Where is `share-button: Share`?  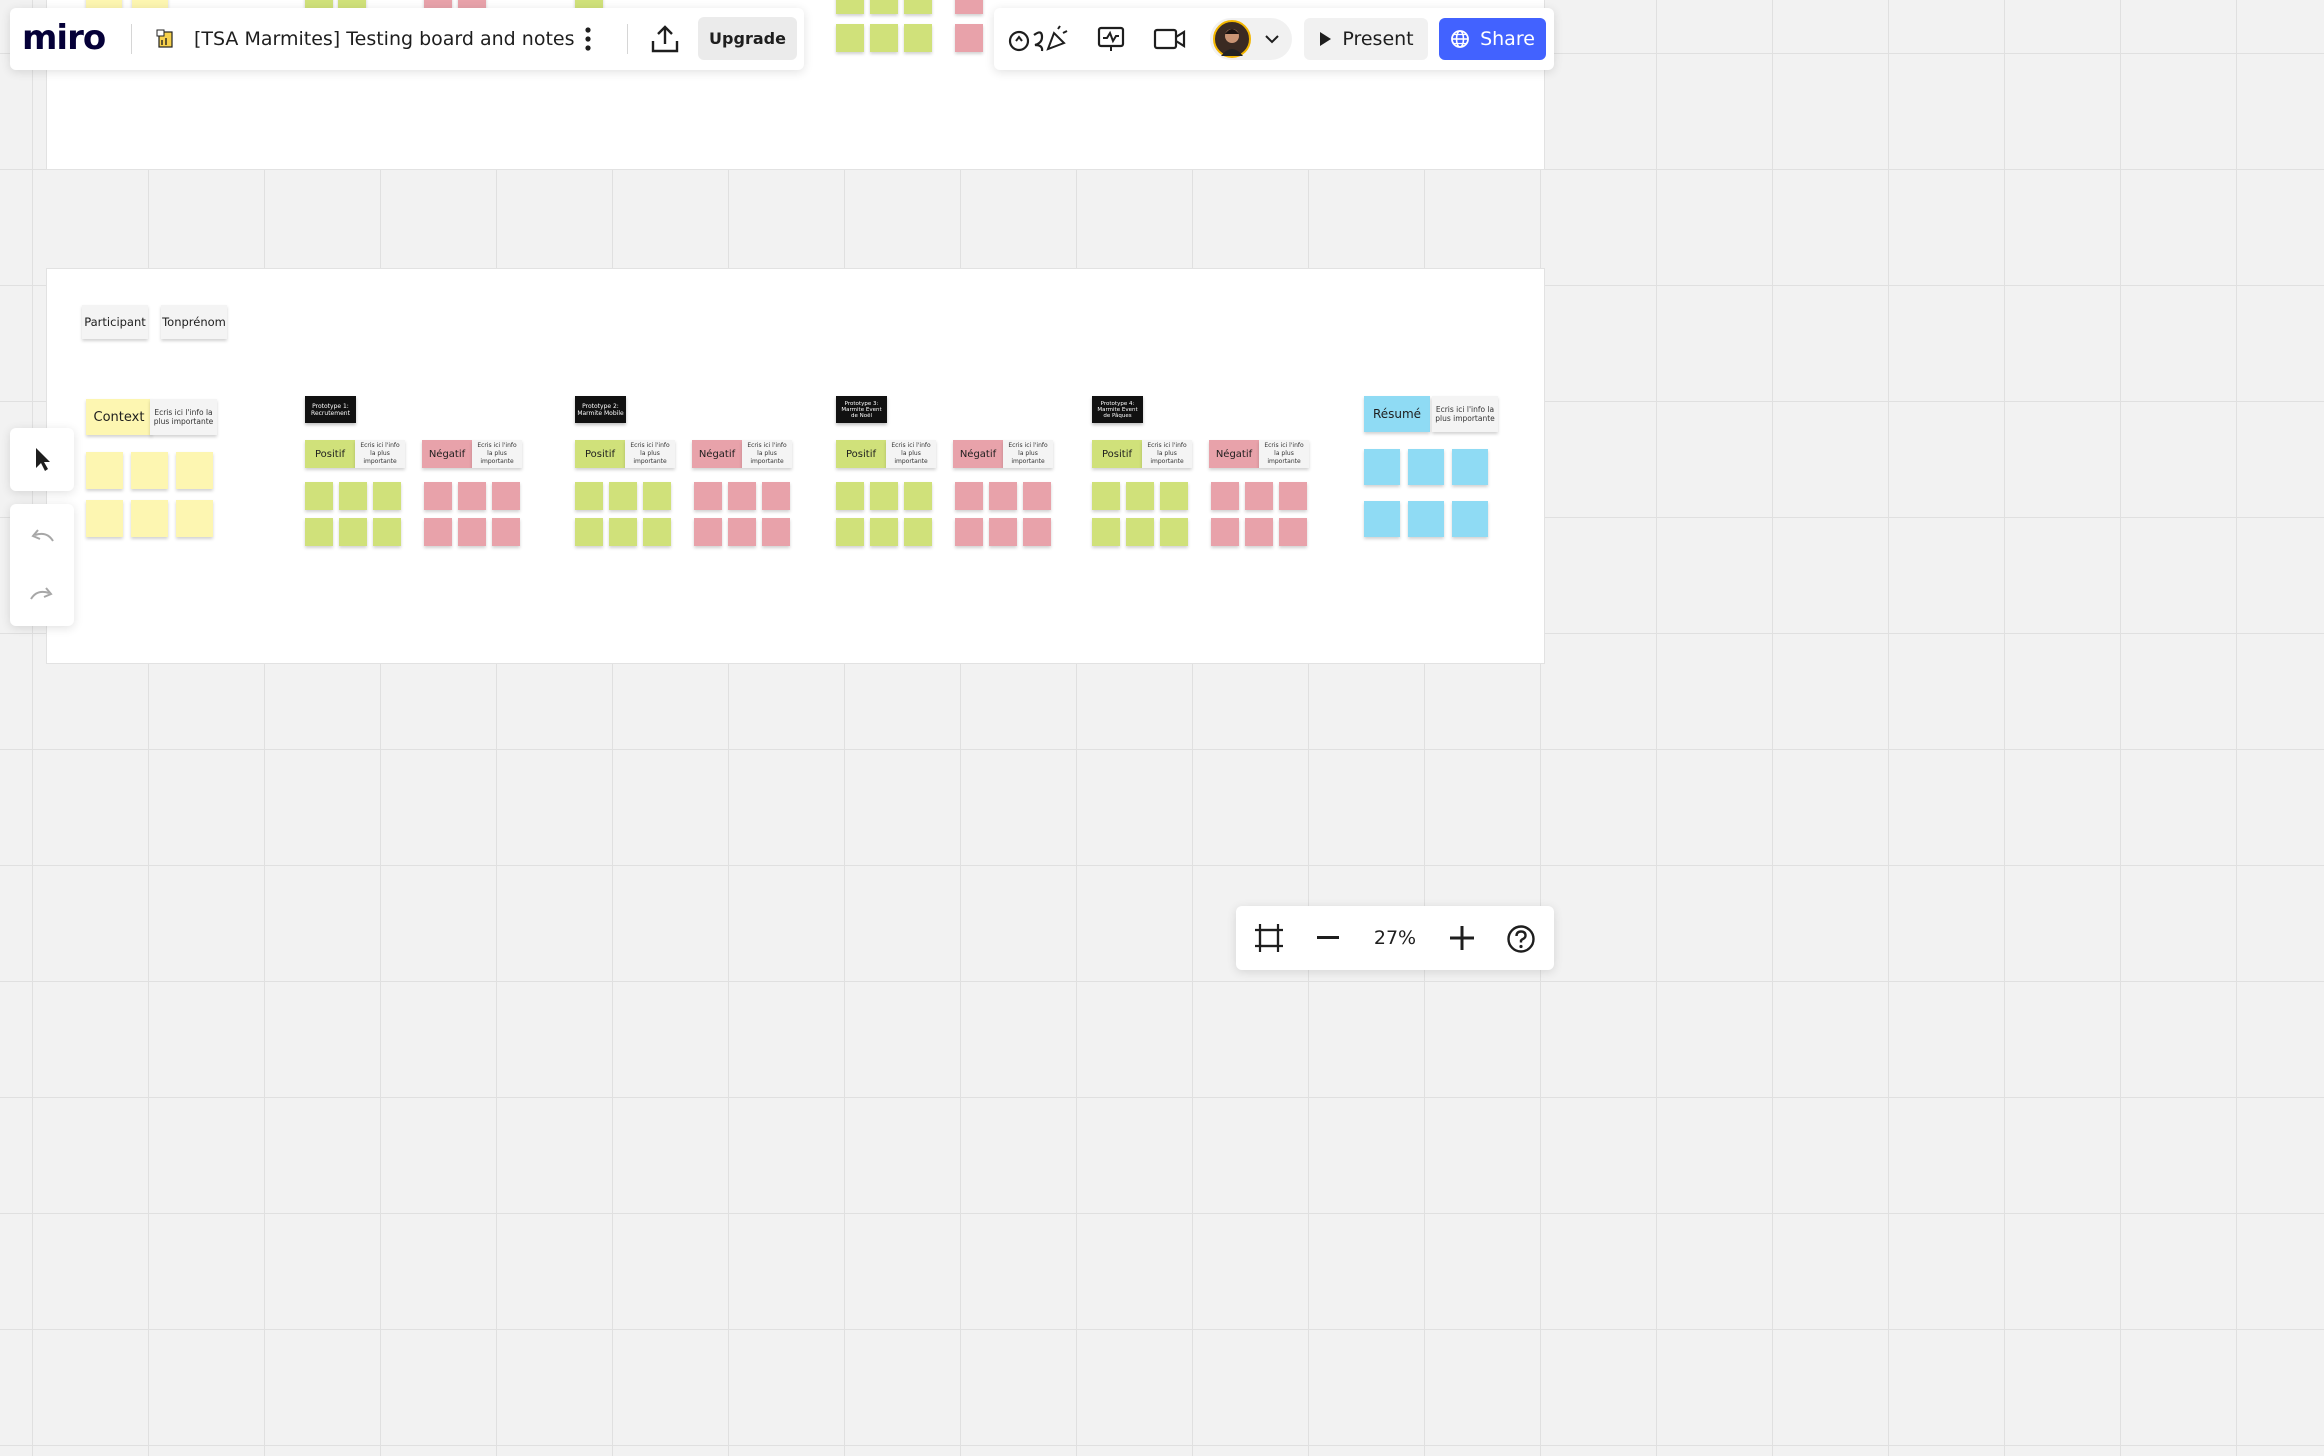 share-button: Share is located at coordinates (1492, 39).